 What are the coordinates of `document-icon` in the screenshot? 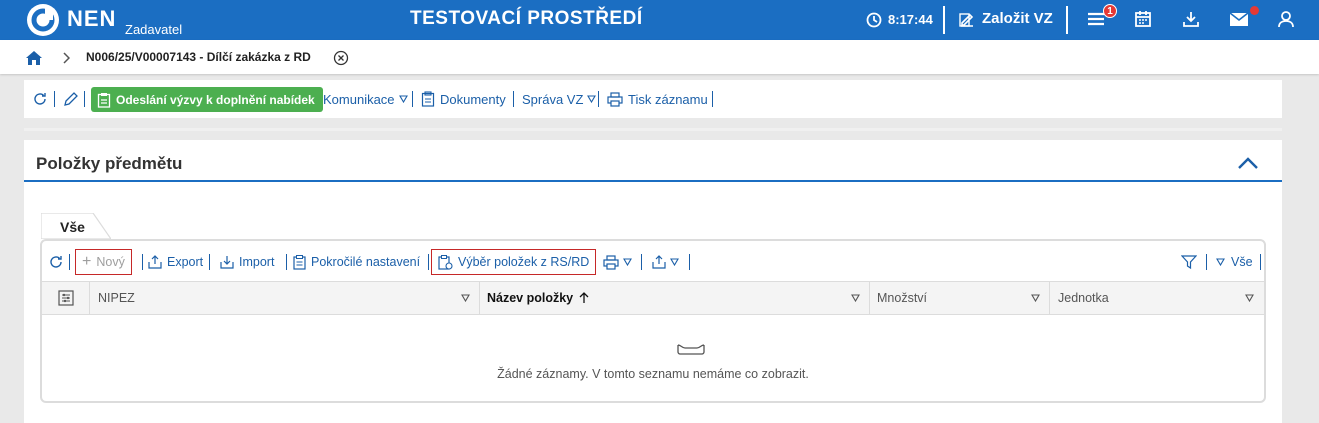 It's located at (428, 99).